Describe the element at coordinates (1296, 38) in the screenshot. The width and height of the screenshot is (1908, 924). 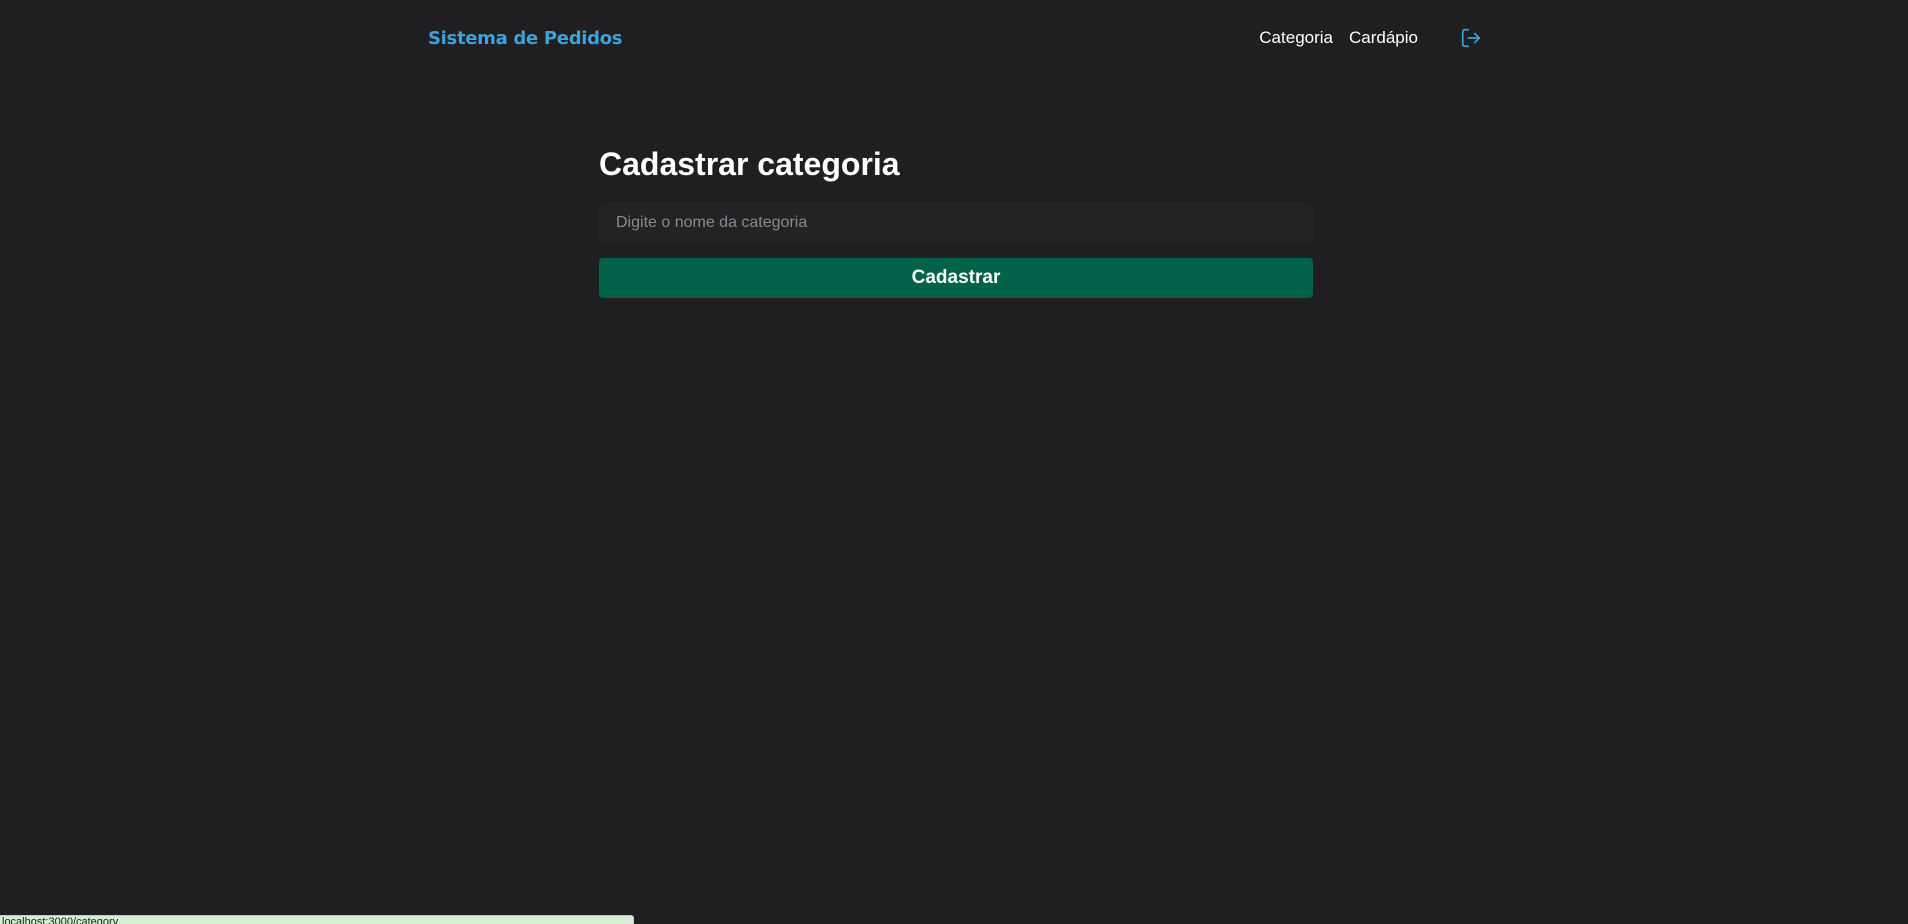
I see `nav-link-categoria: Categoria` at that location.